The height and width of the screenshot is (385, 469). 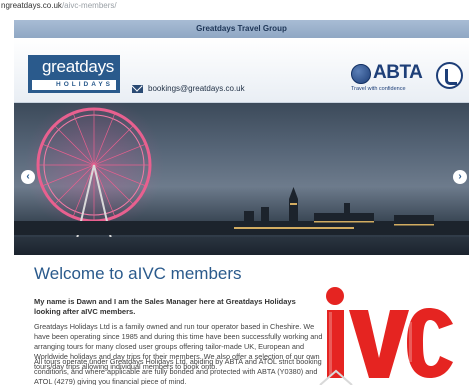 I want to click on chevron-right-icon: ›, so click(x=460, y=176).